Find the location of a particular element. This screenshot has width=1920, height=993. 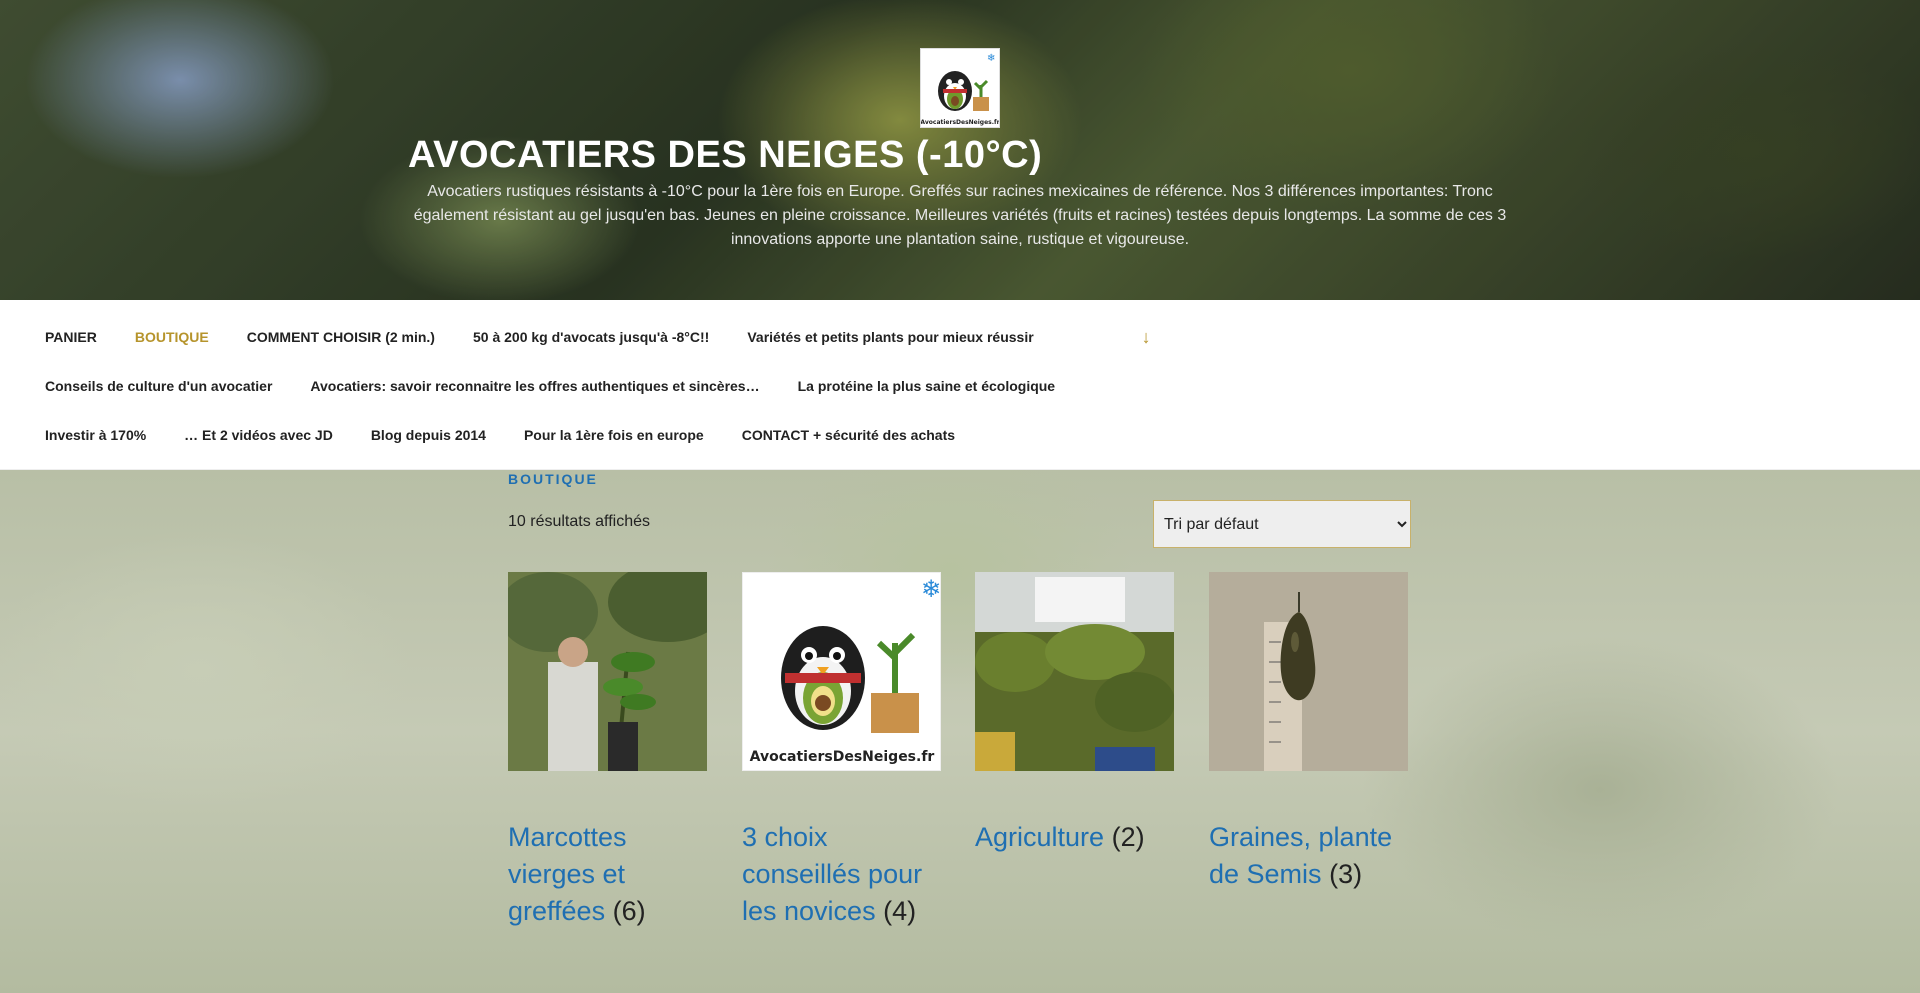

site-title: AVOCATIERS DES NEIGES (-10°C) is located at coordinates (725, 155).